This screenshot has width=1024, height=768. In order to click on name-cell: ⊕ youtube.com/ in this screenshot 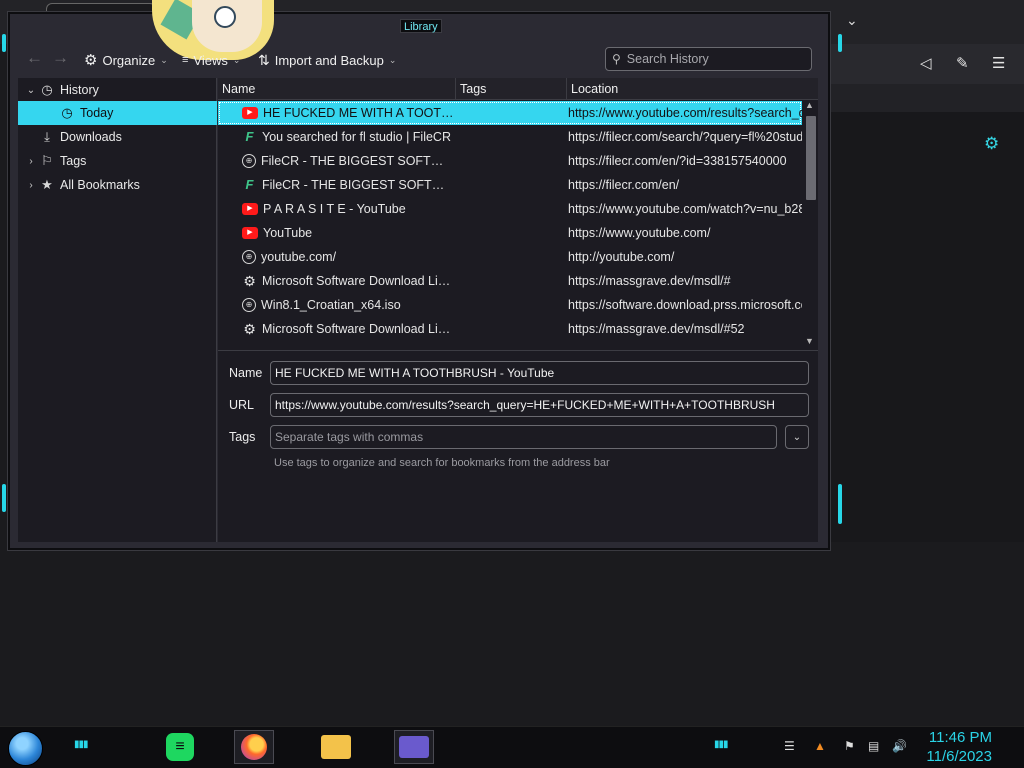, I will do `click(348, 257)`.